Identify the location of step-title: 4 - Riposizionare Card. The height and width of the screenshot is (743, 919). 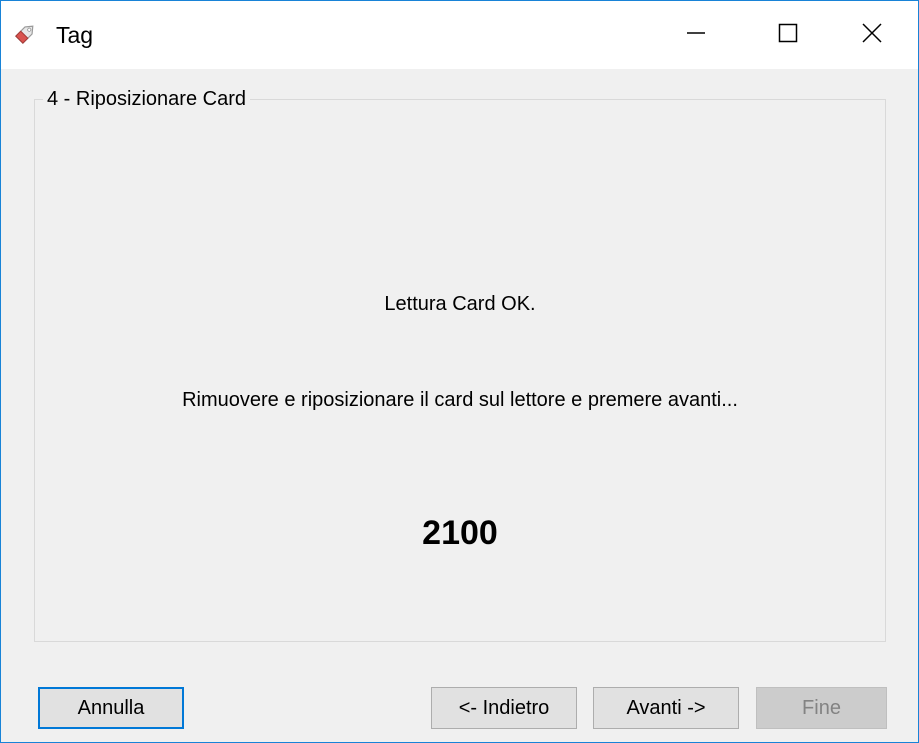
(146, 99).